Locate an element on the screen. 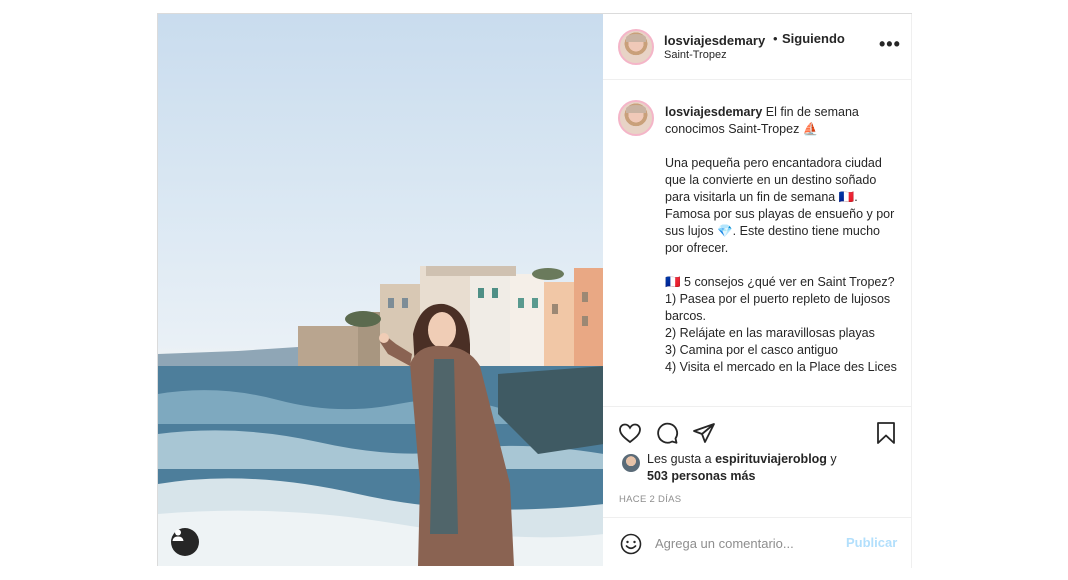 This screenshot has width=1068, height=580. comment-icon is located at coordinates (668, 433).